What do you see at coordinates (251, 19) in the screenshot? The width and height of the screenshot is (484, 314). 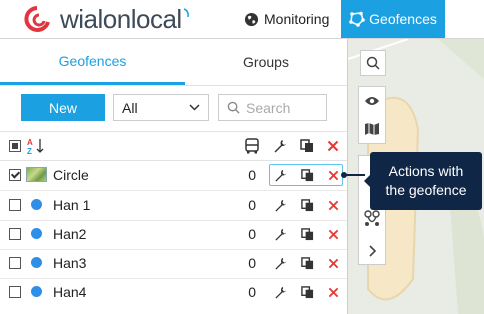 I see `globe-icon` at bounding box center [251, 19].